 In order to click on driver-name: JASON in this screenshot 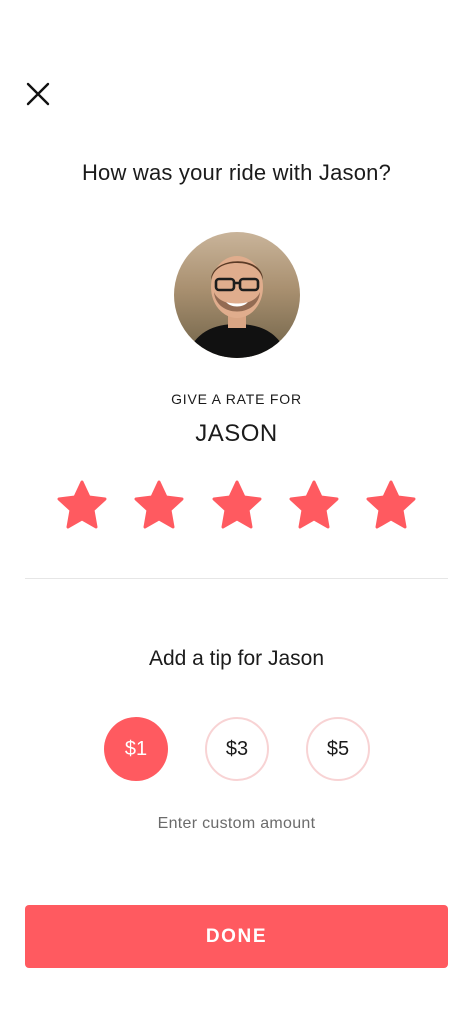, I will do `click(236, 433)`.